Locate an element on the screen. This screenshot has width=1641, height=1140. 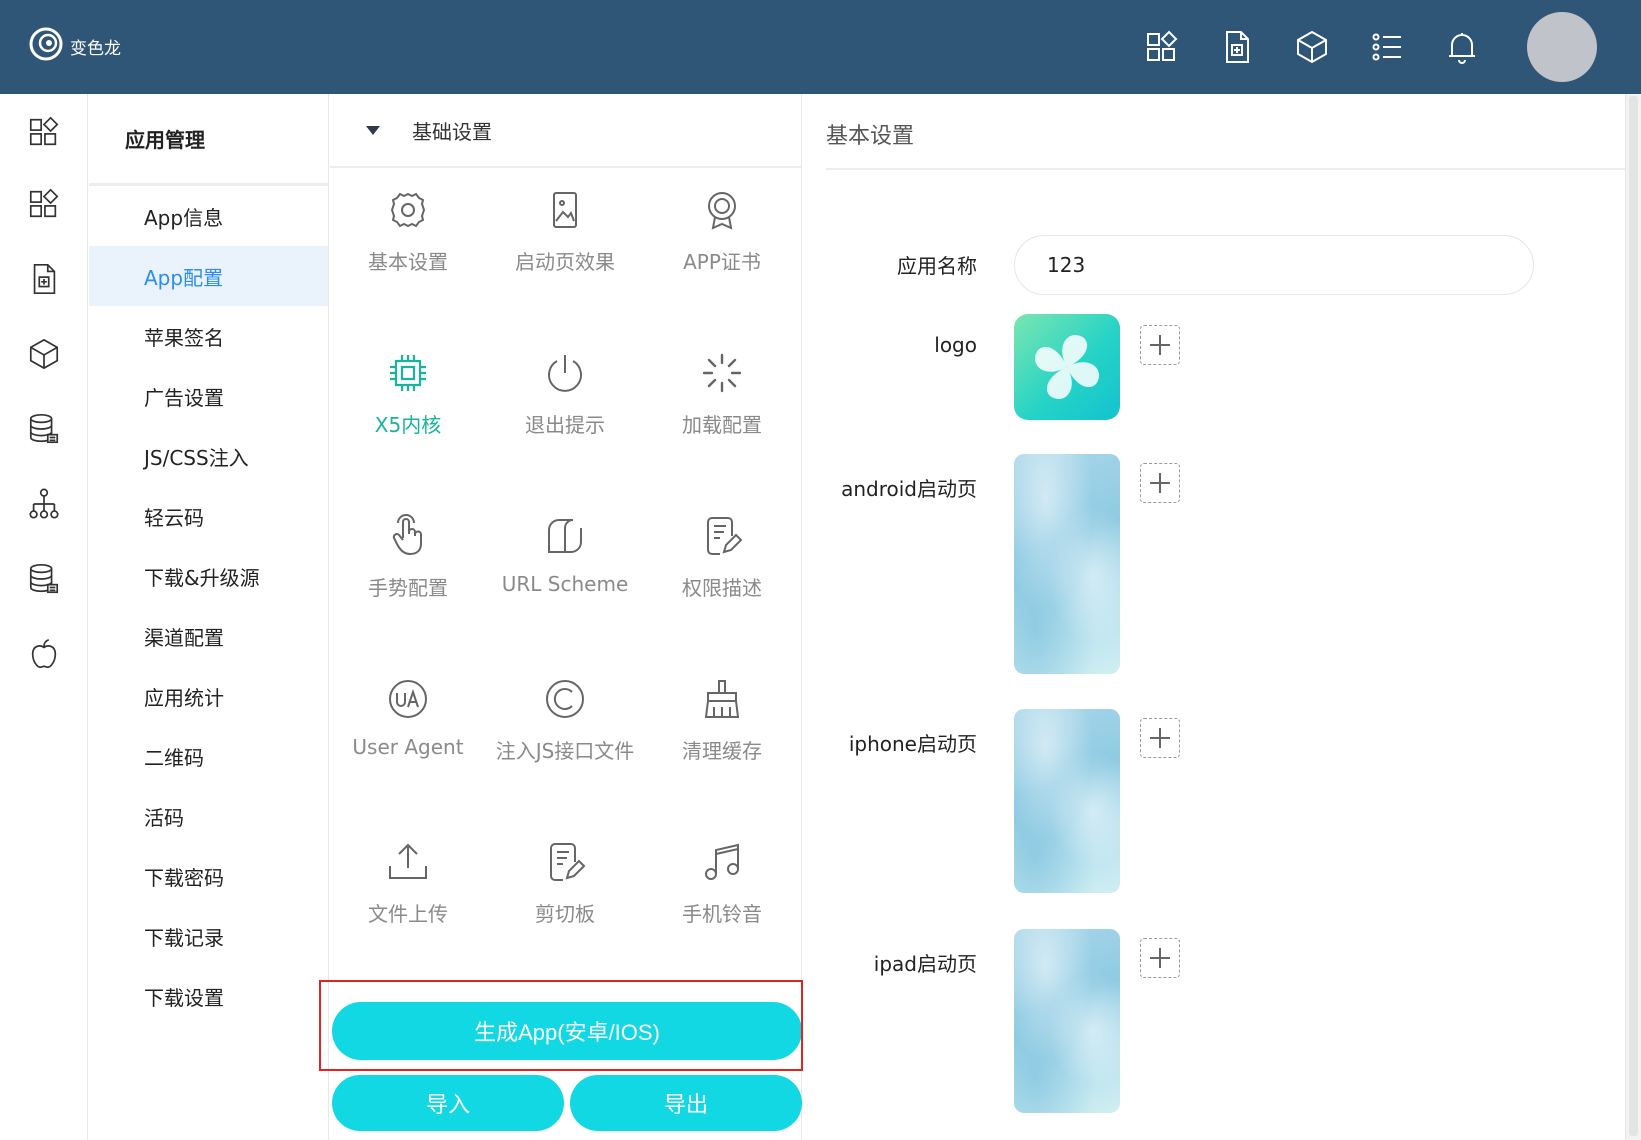
rail-apps-alt-icon is located at coordinates (44, 204).